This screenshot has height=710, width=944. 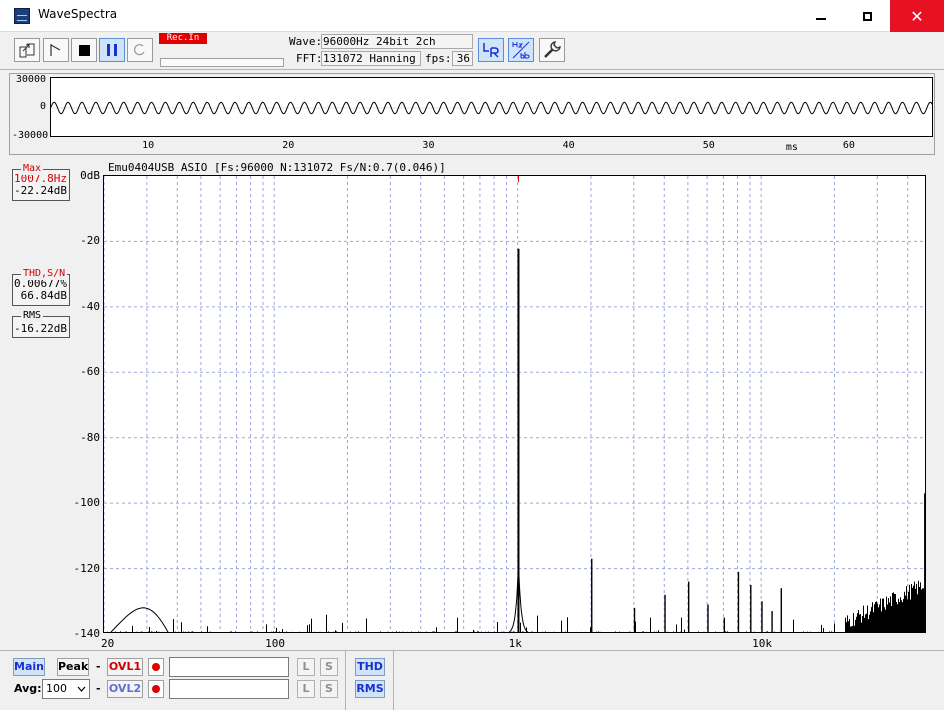 I want to click on wave-x-tick-label: 60, so click(x=848, y=145).